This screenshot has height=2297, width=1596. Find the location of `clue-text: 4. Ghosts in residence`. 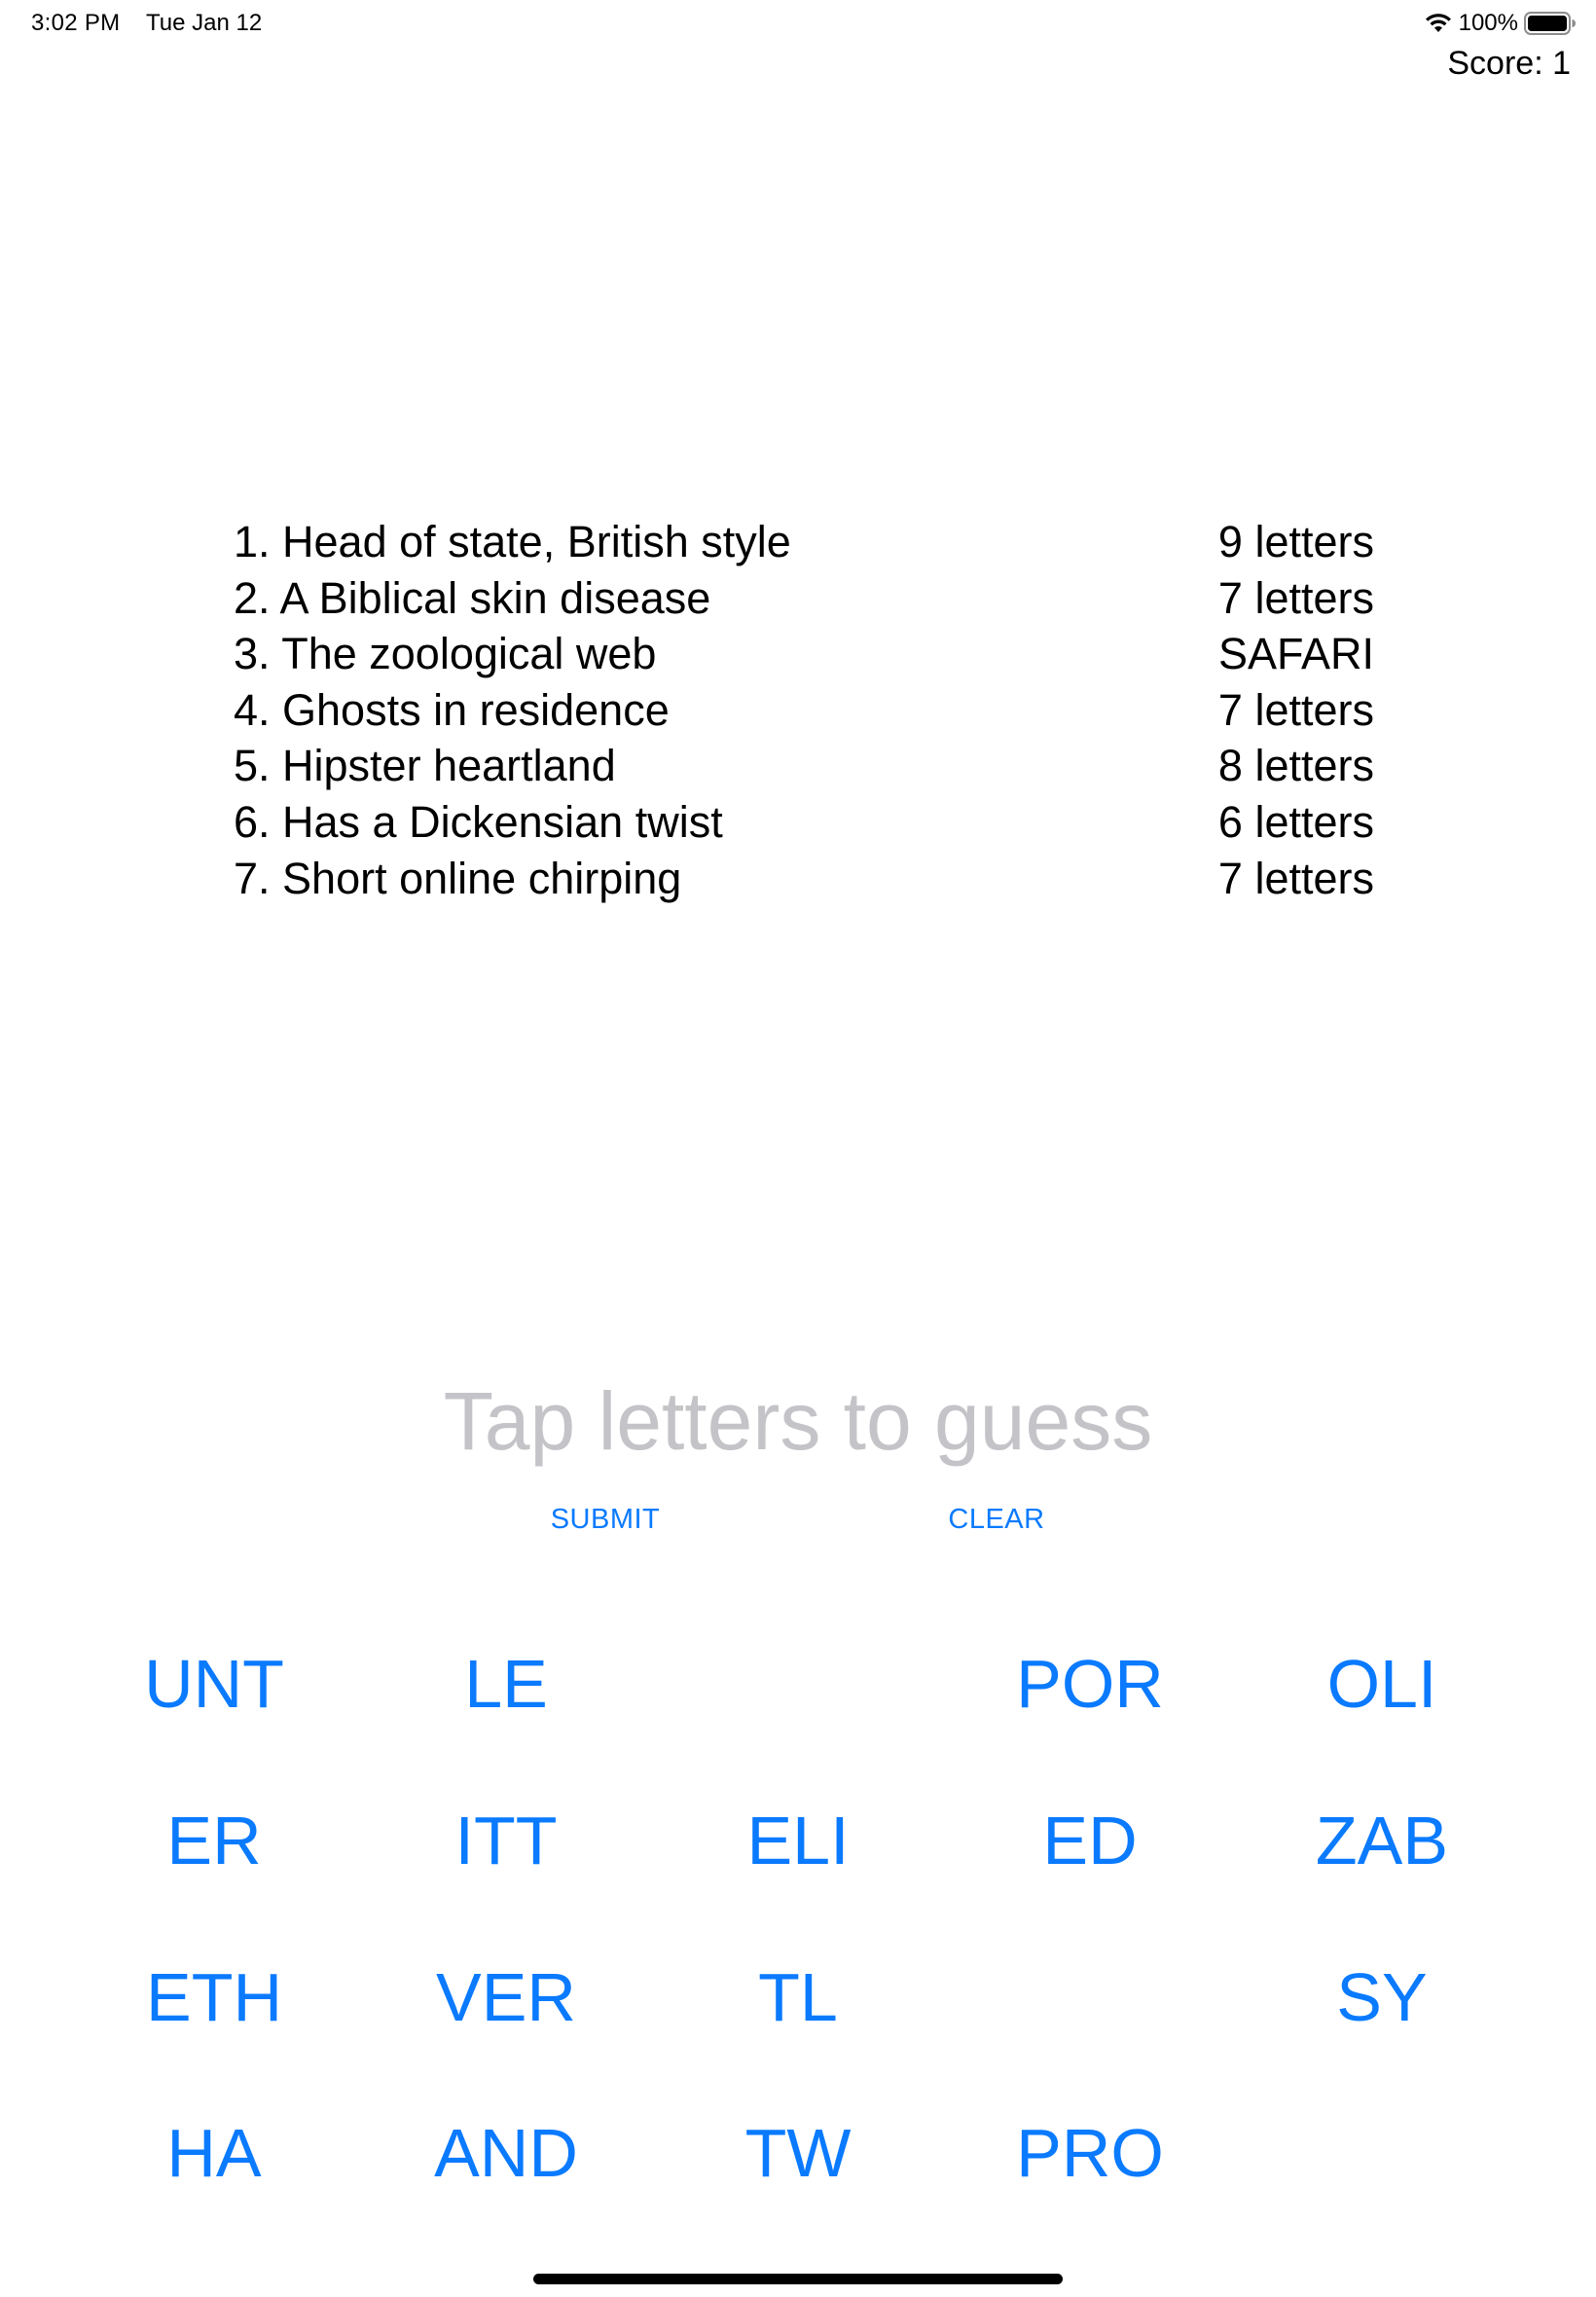

clue-text: 4. Ghosts in residence is located at coordinates (452, 710).